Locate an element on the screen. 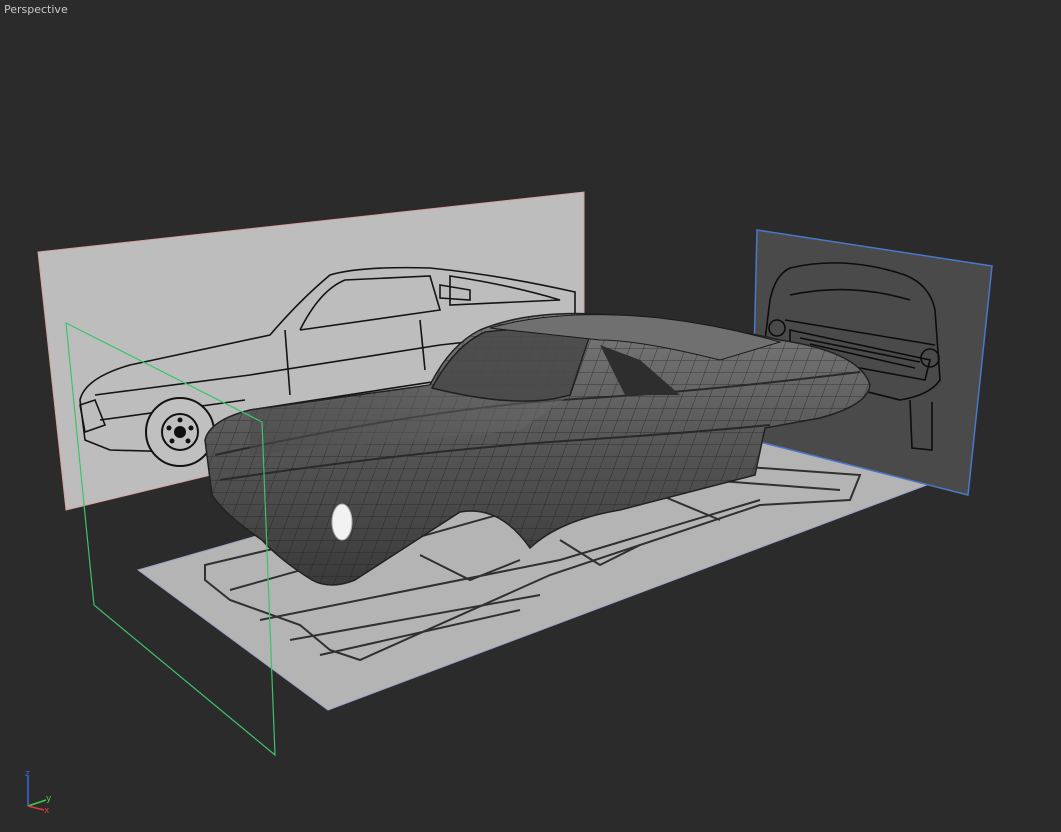 The height and width of the screenshot is (832, 1061). z-axis-label: z is located at coordinates (27, 774).